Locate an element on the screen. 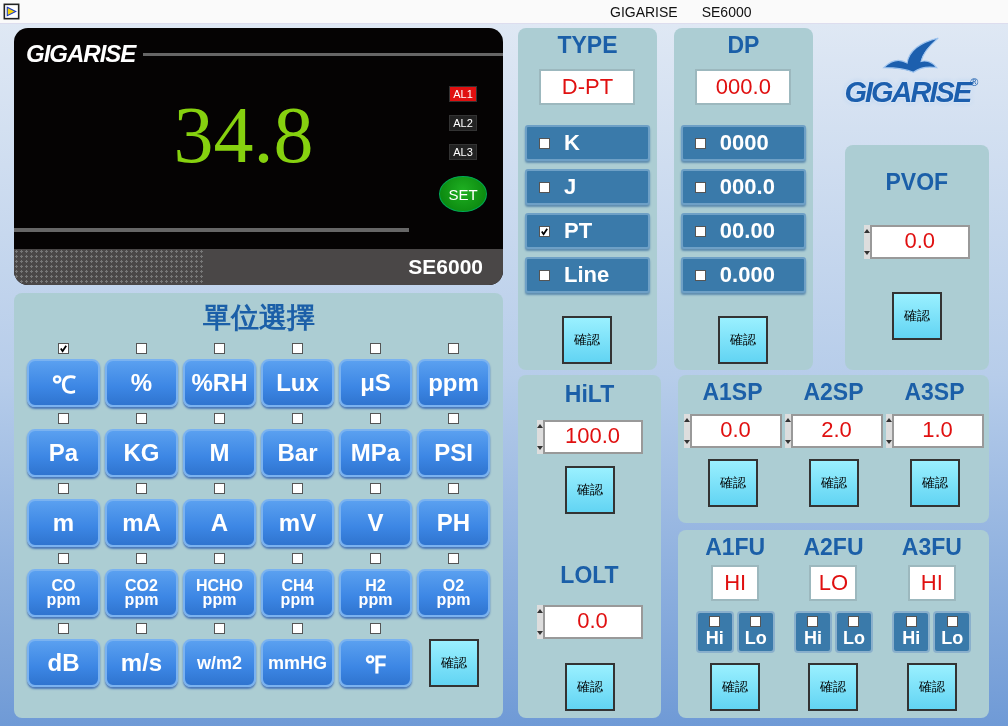  unit-button: HCHO ppm is located at coordinates (219, 593).